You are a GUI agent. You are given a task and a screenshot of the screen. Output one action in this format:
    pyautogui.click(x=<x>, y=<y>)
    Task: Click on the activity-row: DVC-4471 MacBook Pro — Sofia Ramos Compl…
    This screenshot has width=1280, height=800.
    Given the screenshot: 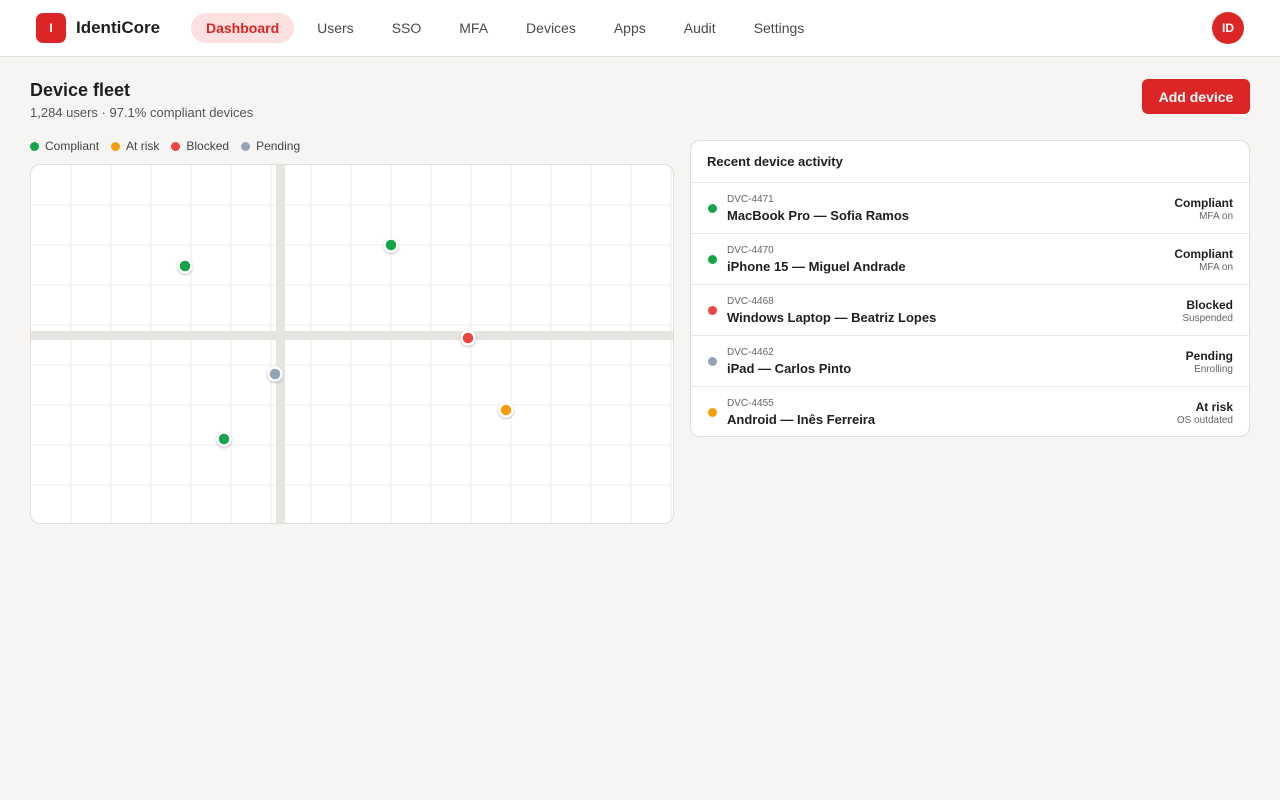 What is the action you would take?
    pyautogui.click(x=970, y=208)
    